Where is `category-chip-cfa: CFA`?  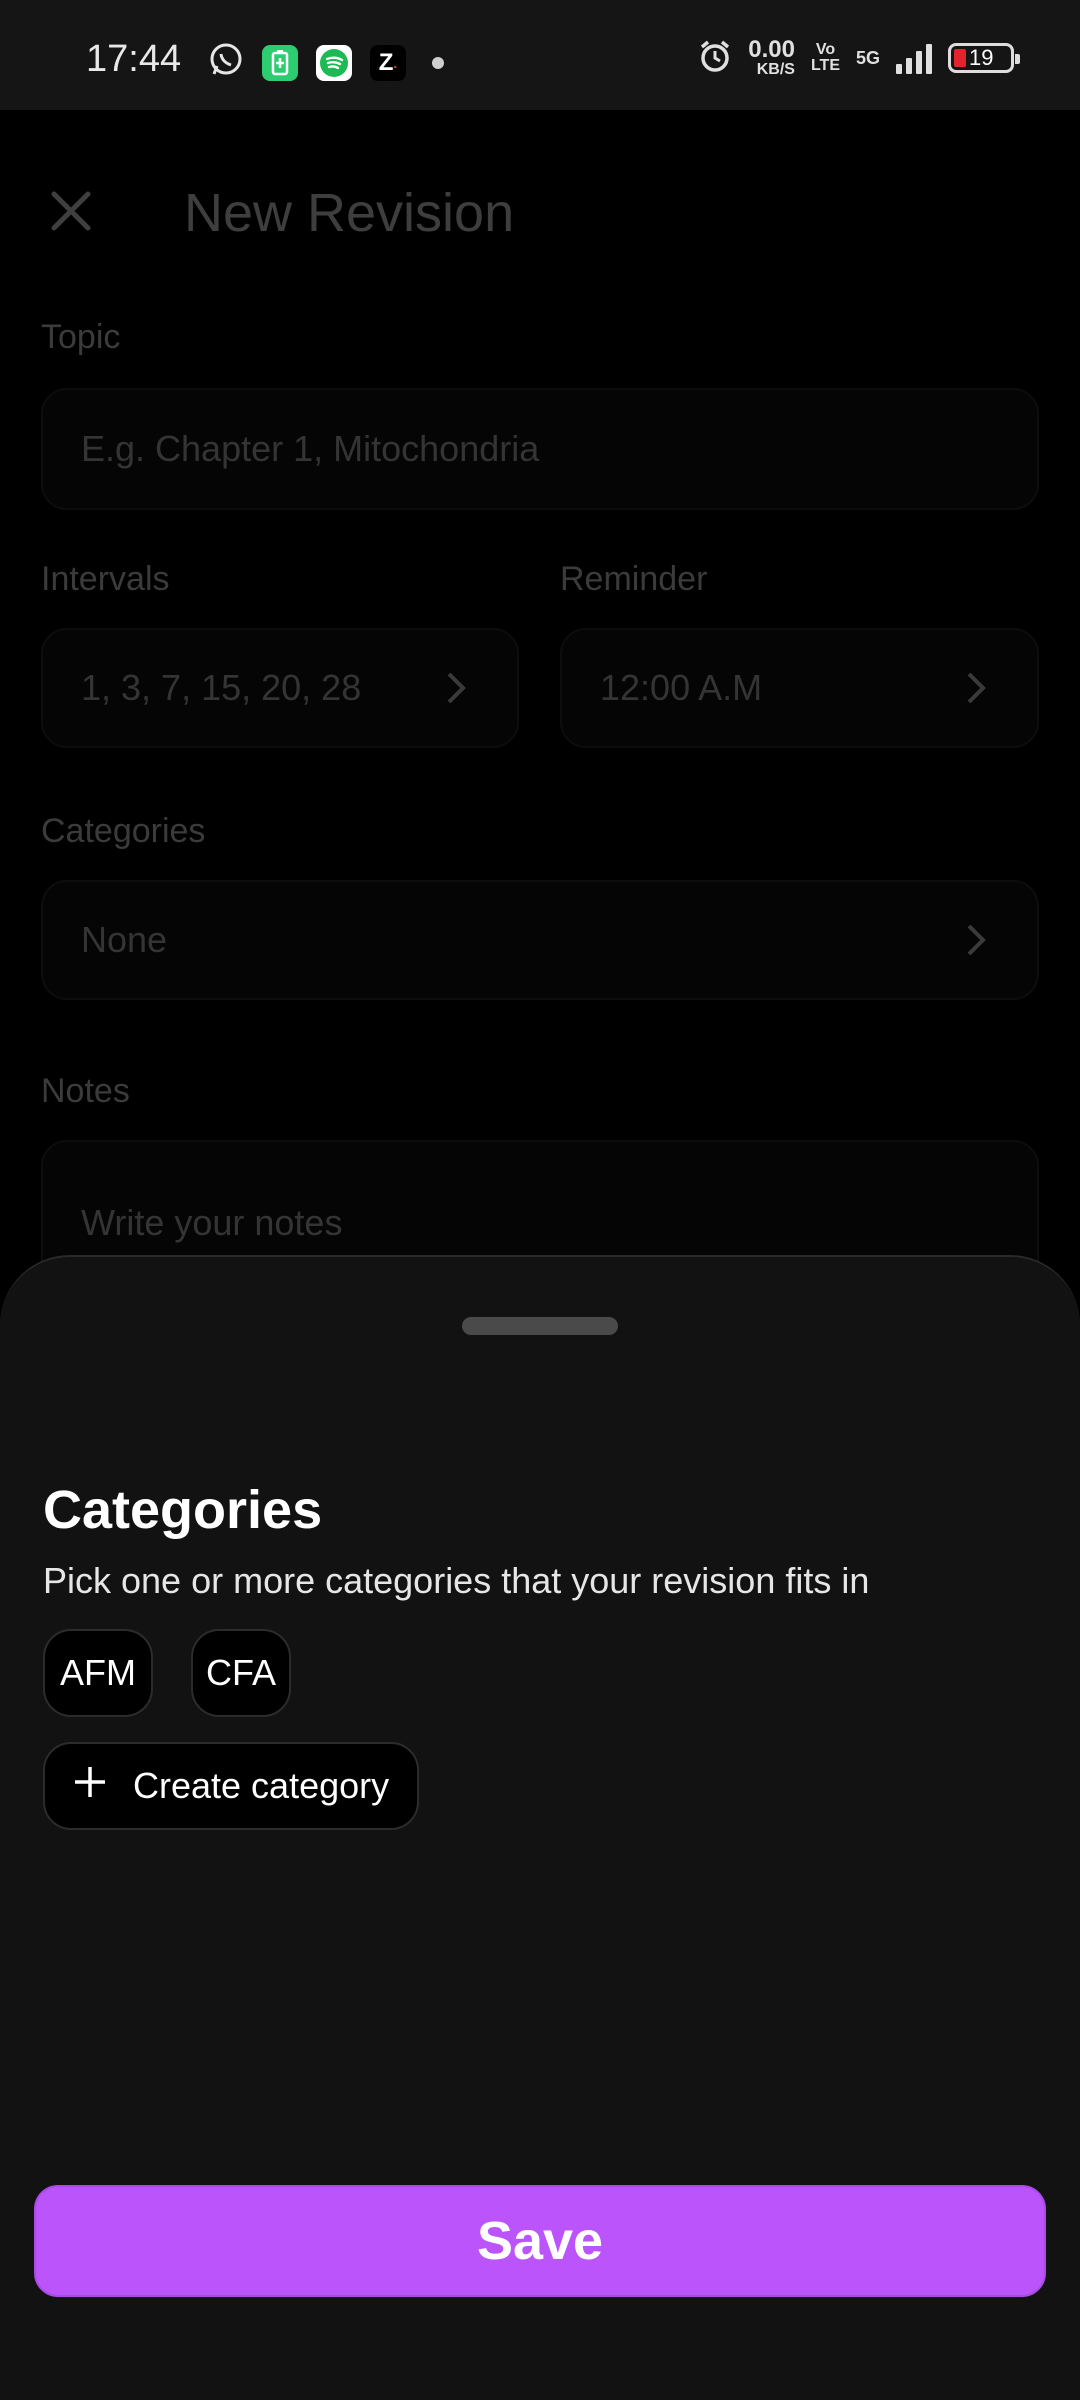
category-chip-cfa: CFA is located at coordinates (241, 1673).